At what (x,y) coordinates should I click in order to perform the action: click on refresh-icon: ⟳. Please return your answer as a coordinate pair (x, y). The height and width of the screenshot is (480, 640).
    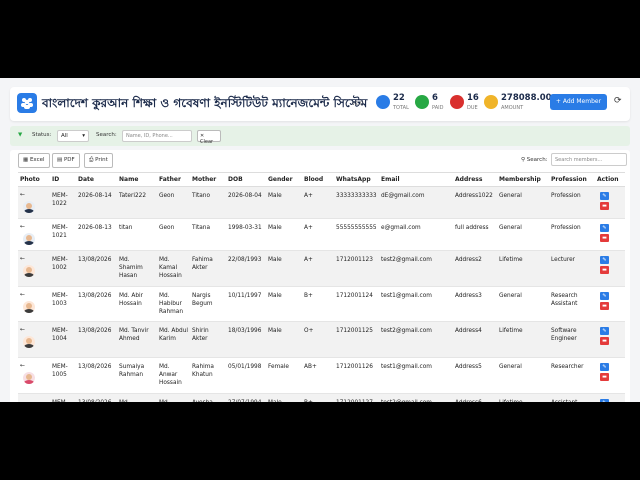
    Looking at the image, I should click on (618, 101).